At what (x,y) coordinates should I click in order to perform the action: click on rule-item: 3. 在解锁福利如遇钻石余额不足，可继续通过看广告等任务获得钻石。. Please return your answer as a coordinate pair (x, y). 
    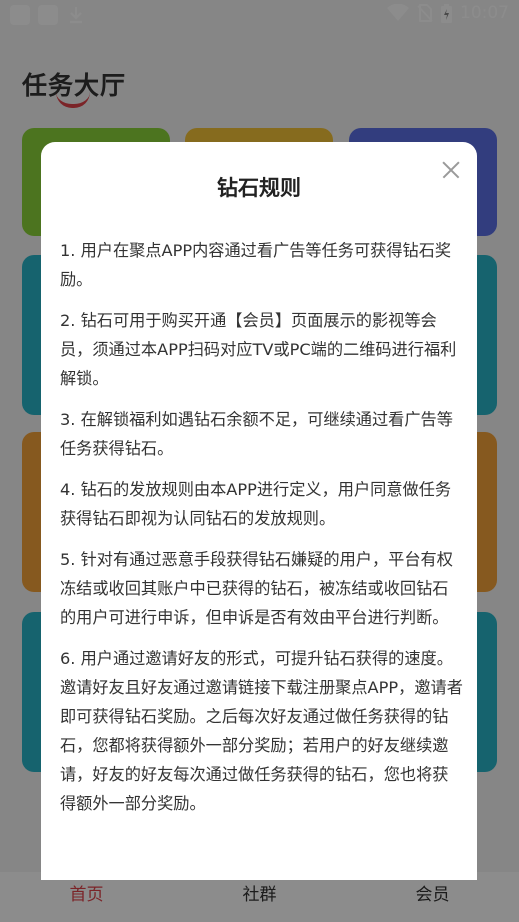
    Looking at the image, I should click on (256, 434).